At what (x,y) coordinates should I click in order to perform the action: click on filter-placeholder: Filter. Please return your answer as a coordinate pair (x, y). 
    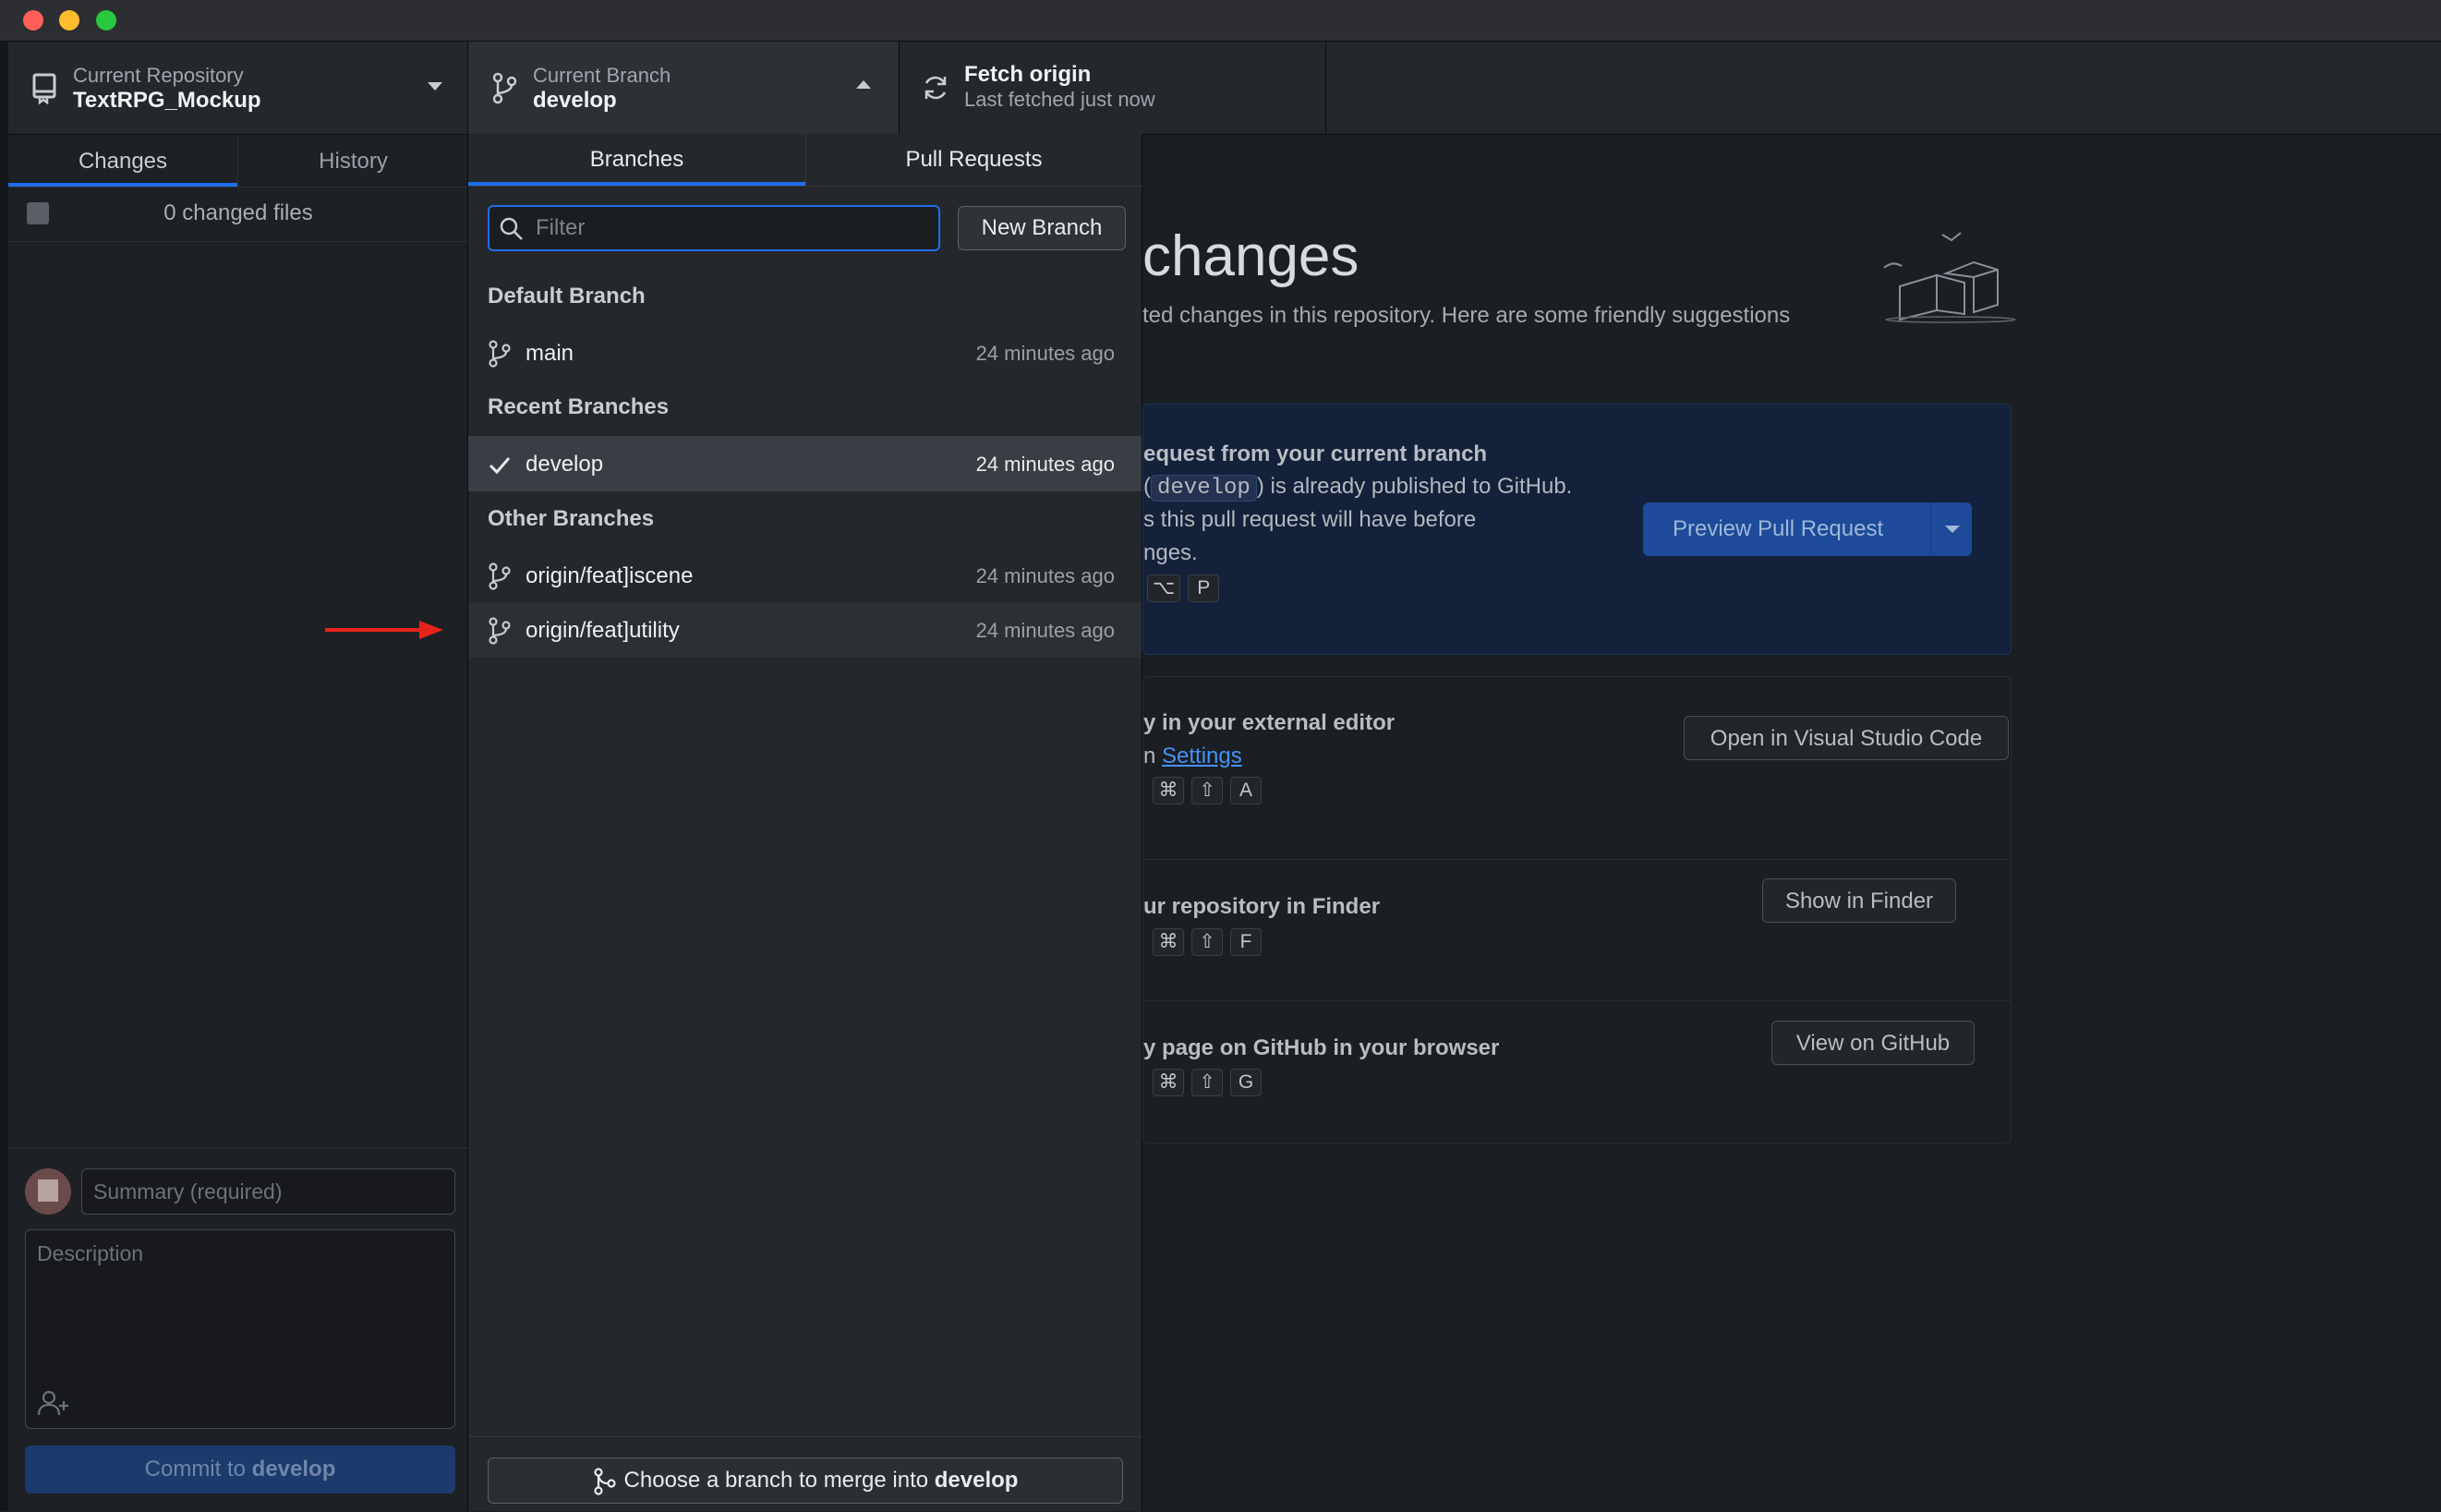
    Looking at the image, I should click on (561, 227).